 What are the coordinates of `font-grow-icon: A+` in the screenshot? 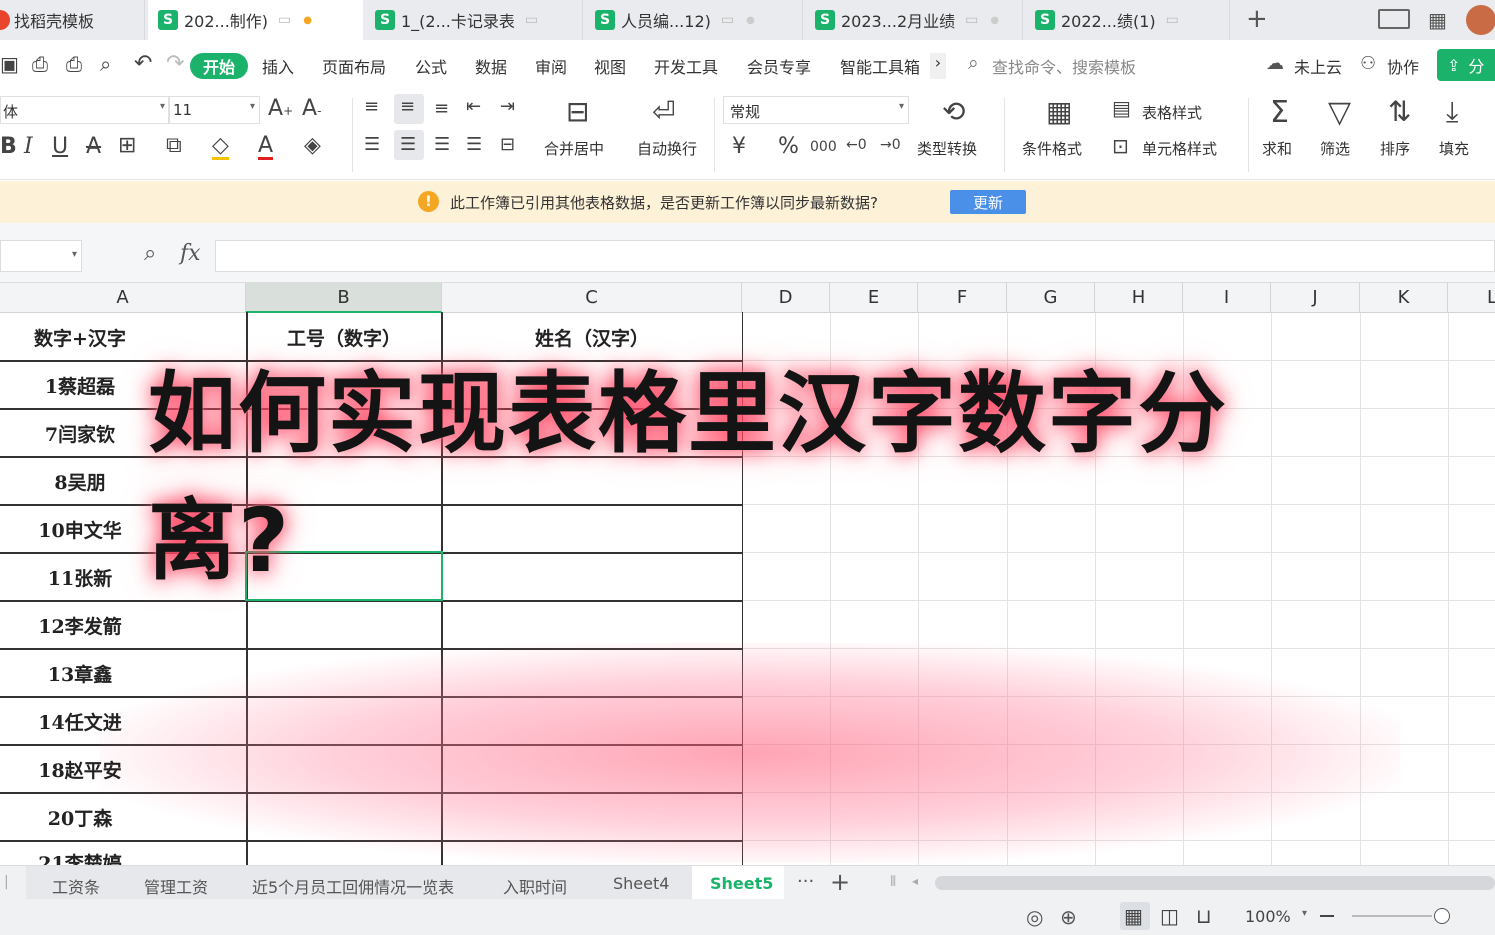 It's located at (280, 109).